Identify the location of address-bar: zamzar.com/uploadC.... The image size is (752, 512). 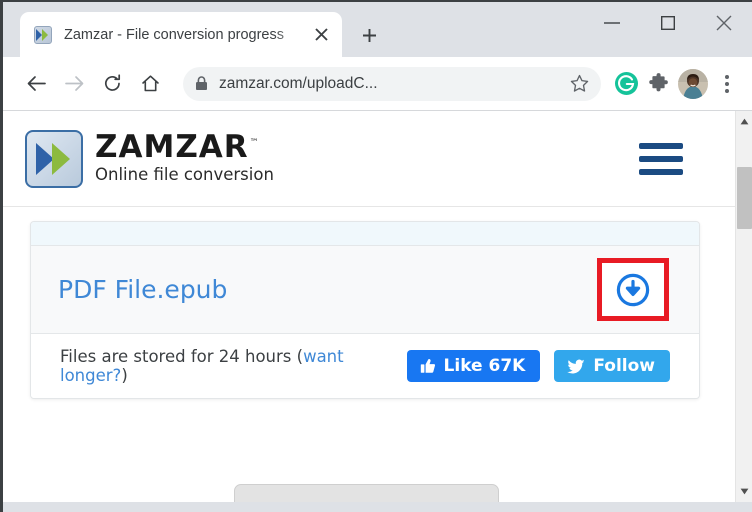
(392, 83).